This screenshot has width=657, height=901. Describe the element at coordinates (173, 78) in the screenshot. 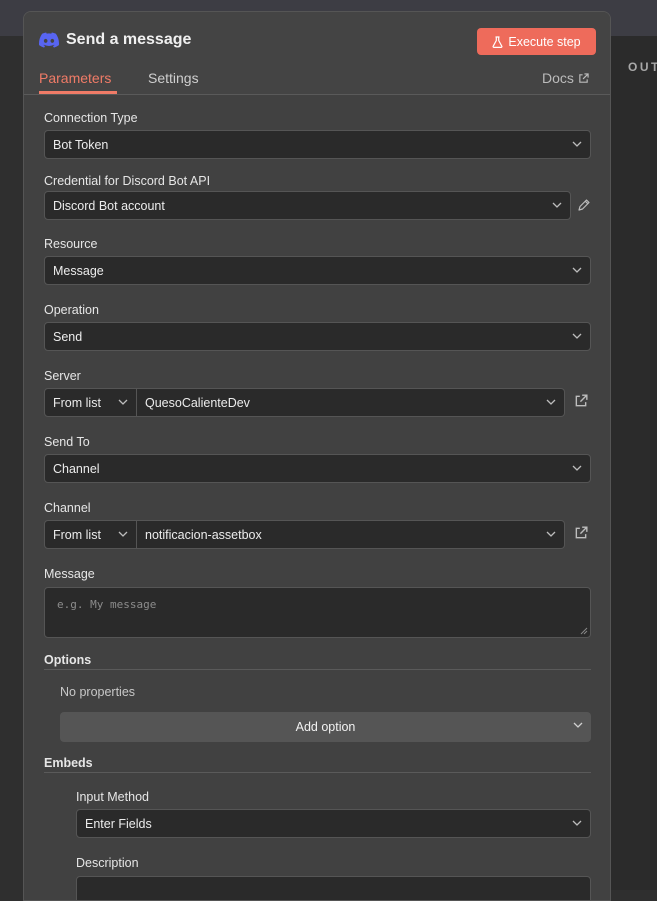

I see `tab-settings: Settings` at that location.